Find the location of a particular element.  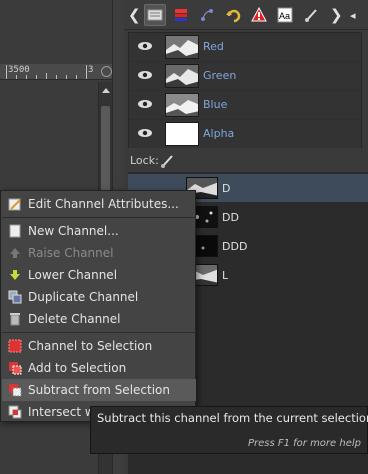

menu-item-add-to-selection: Add to Selection is located at coordinates (99, 368).